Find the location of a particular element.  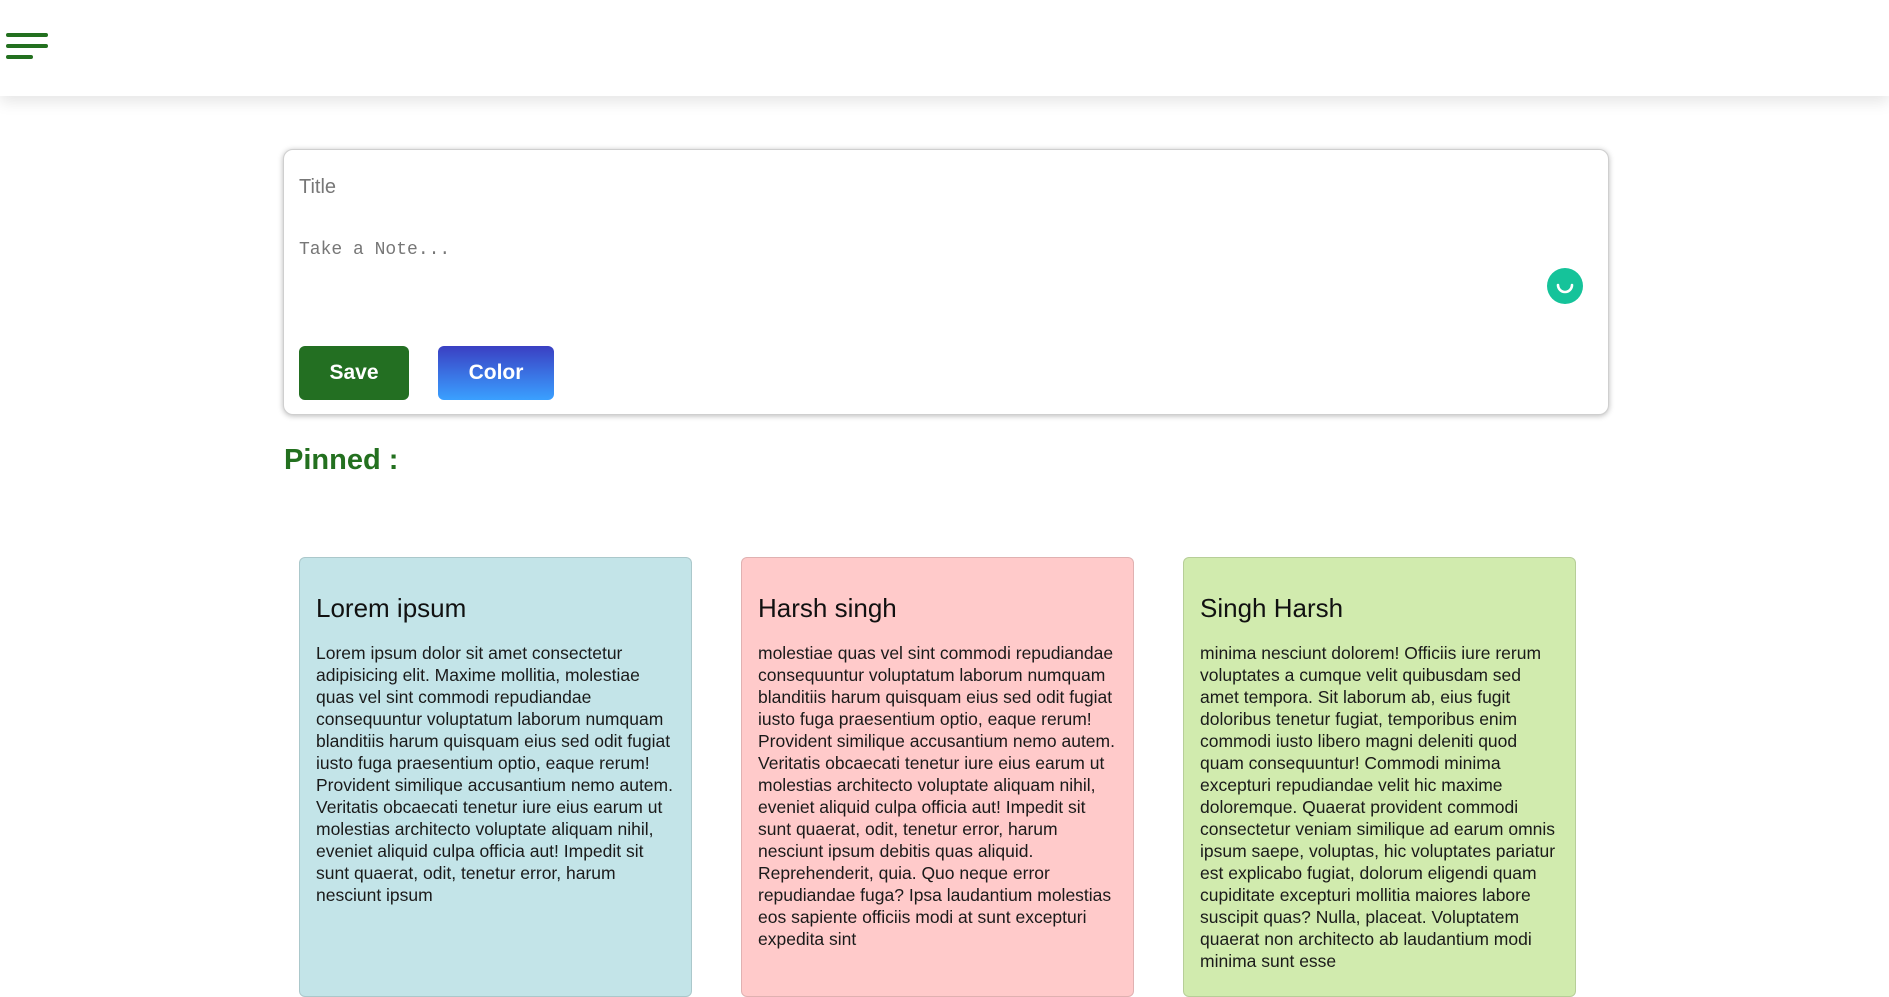

hamburger-menu-icon is located at coordinates (27, 47).